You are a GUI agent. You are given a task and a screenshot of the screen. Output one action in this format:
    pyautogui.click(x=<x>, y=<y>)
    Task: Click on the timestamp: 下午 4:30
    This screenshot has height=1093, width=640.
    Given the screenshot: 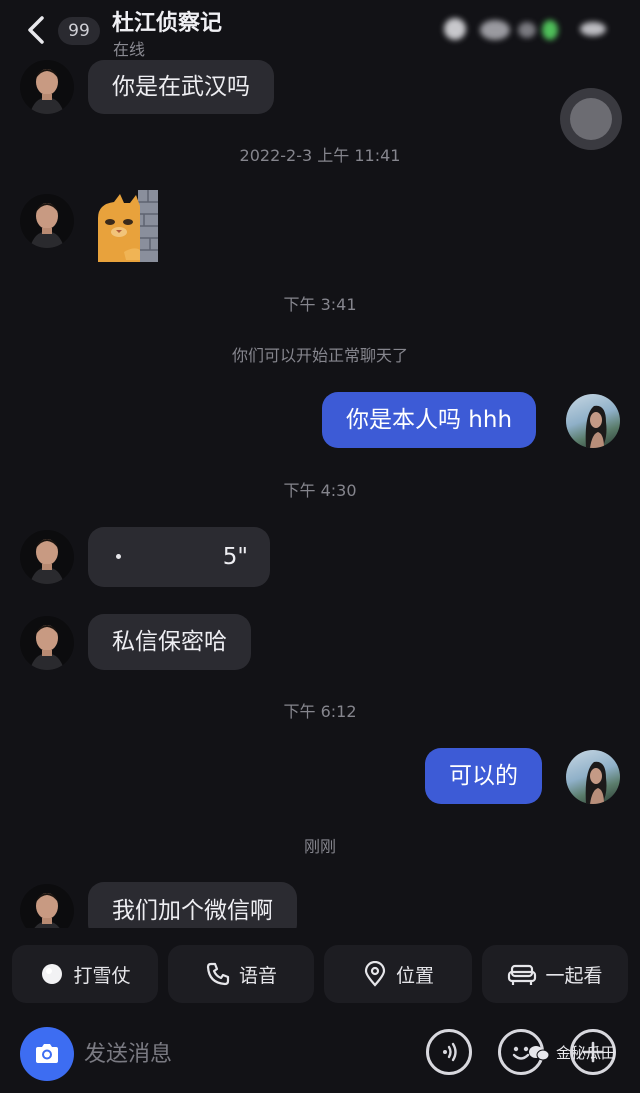 What is the action you would take?
    pyautogui.click(x=320, y=490)
    